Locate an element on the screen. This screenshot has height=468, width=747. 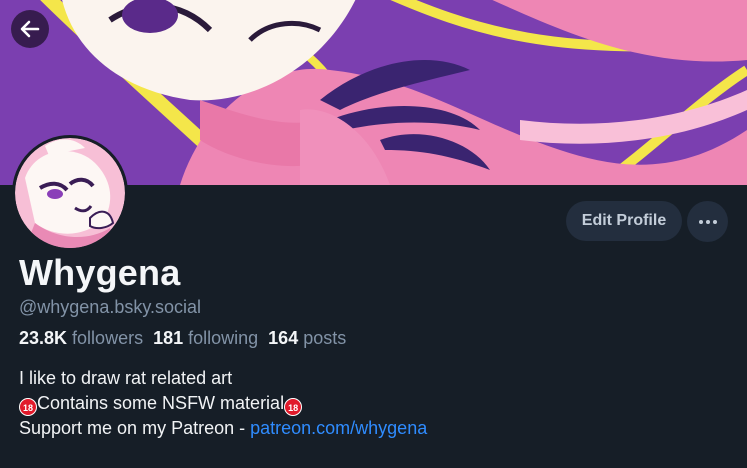
followers-link: 23.8K followers is located at coordinates (81, 338).